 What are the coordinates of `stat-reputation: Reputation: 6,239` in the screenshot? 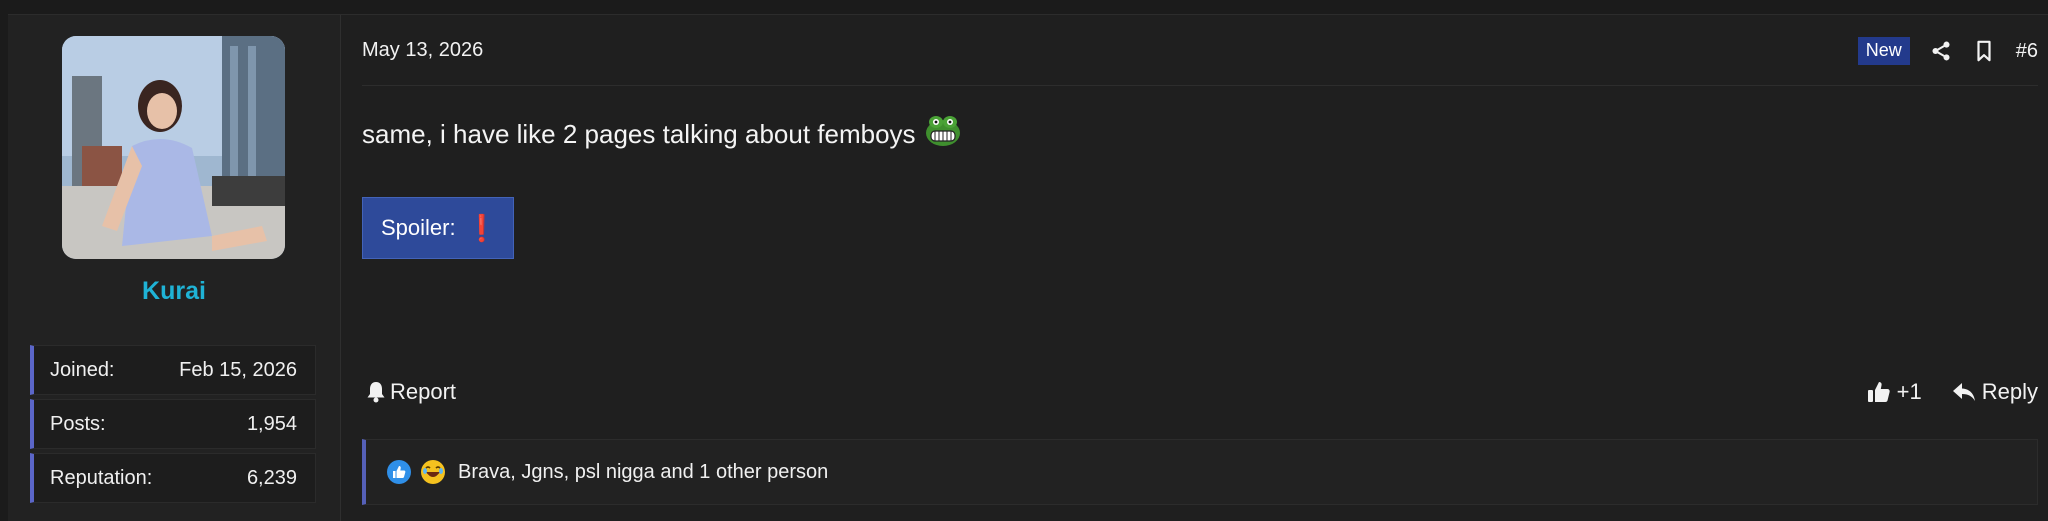 It's located at (173, 478).